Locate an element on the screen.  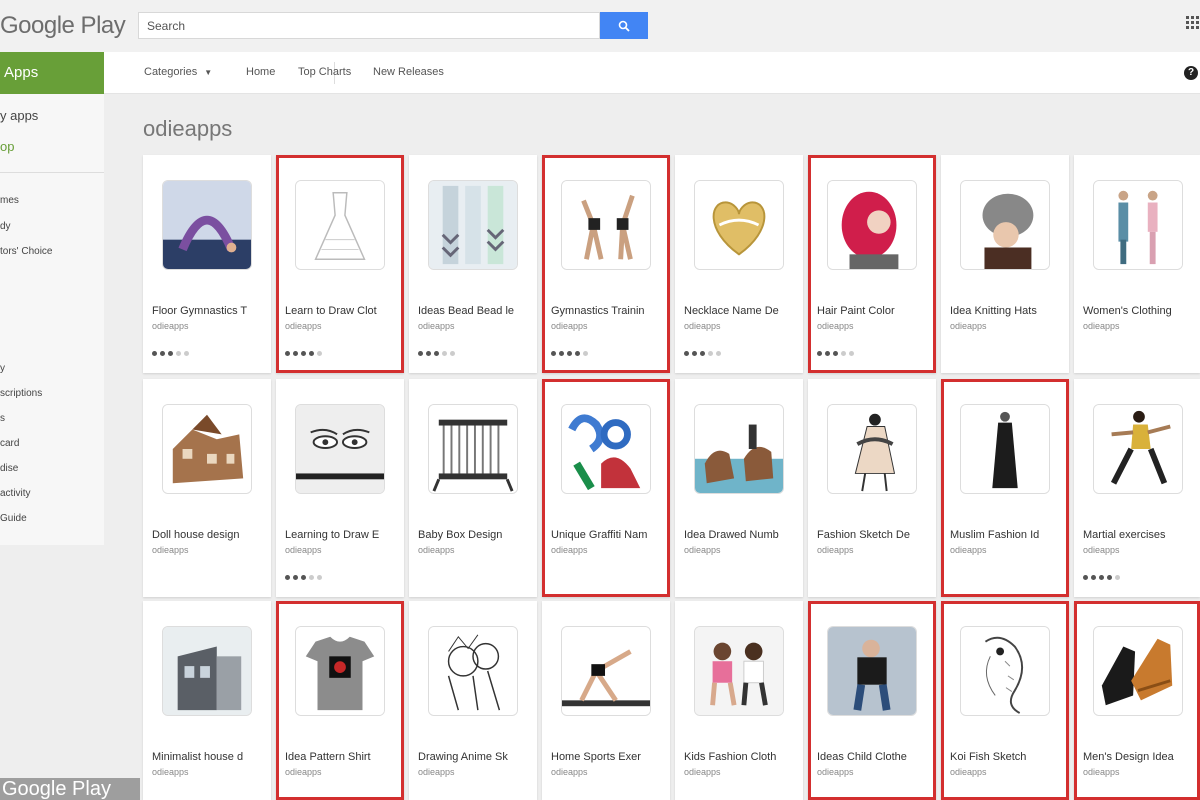
app-title: Doll house design is located at coordinates (208, 535).